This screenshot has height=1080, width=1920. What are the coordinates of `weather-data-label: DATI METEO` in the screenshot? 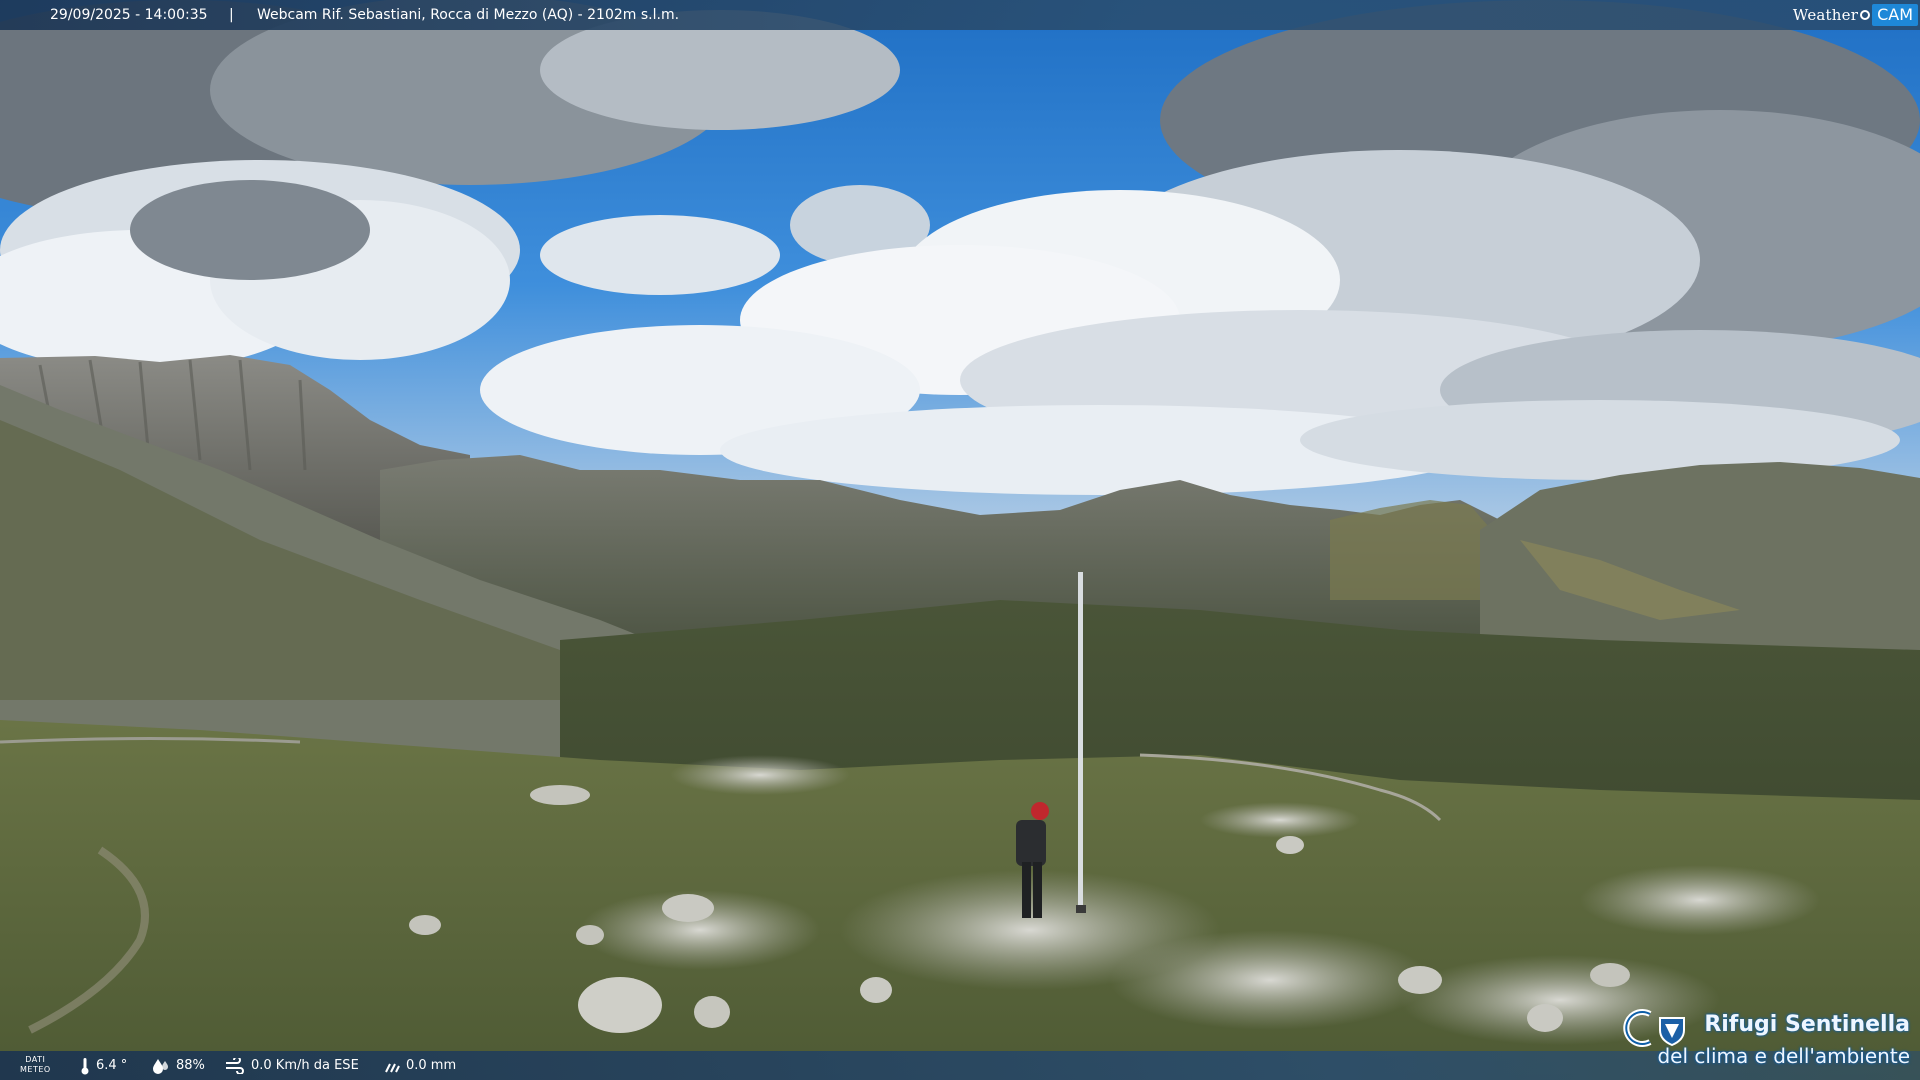 It's located at (35, 1065).